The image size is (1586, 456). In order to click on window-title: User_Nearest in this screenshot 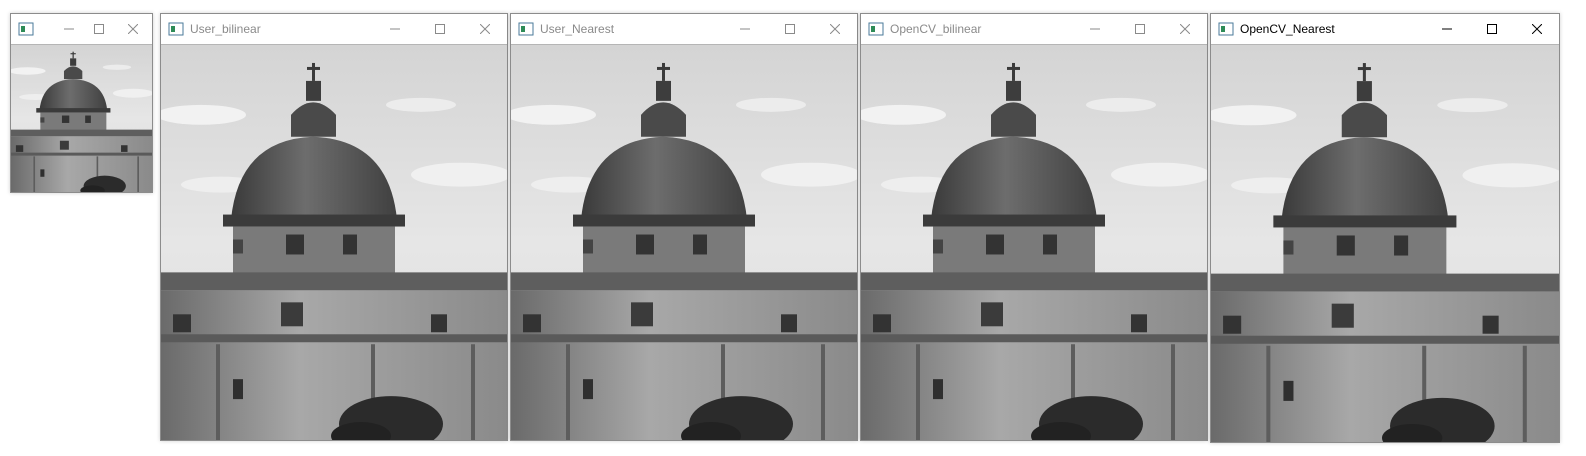, I will do `click(577, 29)`.